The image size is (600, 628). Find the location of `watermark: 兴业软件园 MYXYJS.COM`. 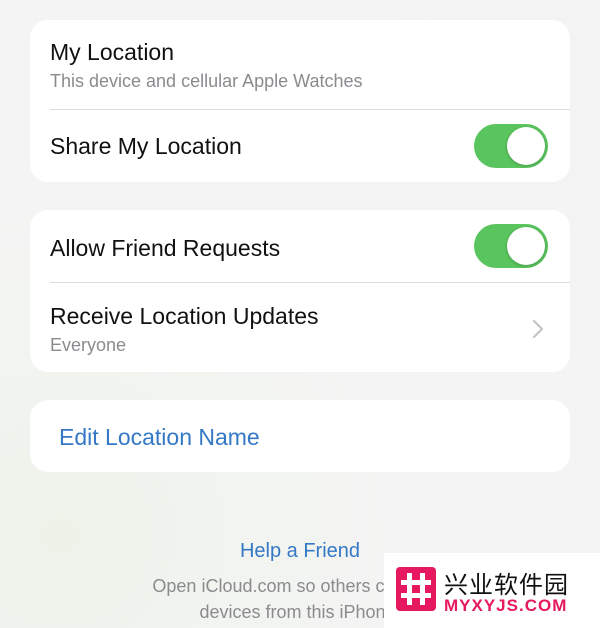

watermark: 兴业软件园 MYXYJS.COM is located at coordinates (492, 590).